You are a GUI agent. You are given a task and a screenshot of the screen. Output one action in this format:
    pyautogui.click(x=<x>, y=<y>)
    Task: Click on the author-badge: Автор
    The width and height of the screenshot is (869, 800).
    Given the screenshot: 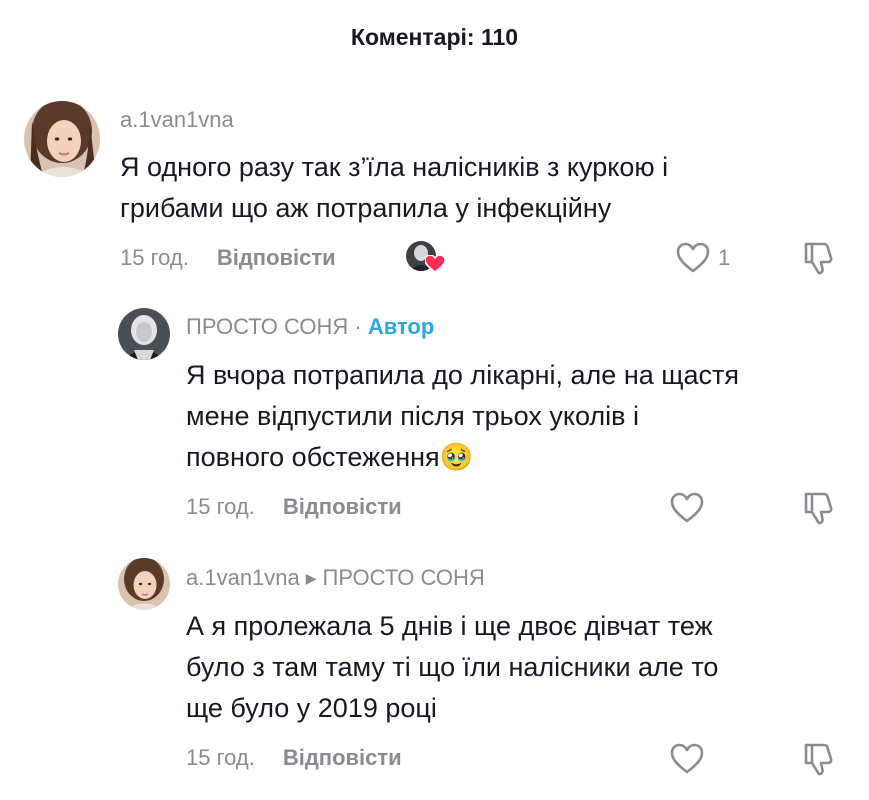 What is the action you would take?
    pyautogui.click(x=401, y=326)
    